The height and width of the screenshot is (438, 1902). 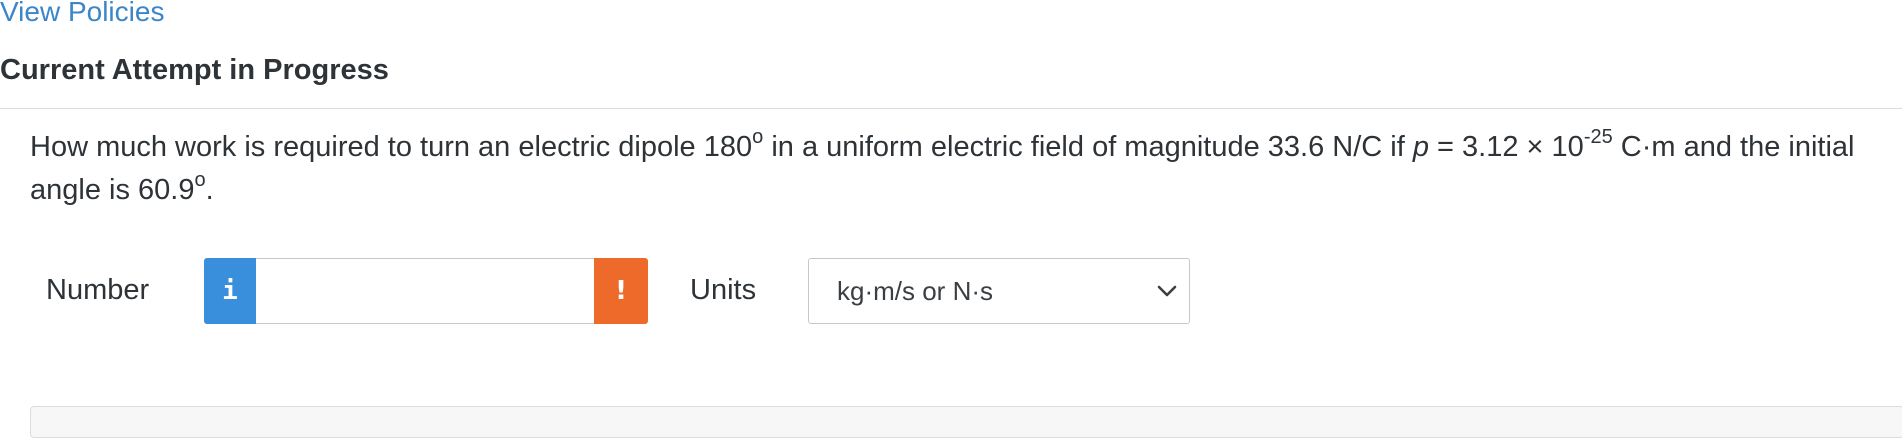 What do you see at coordinates (98, 290) in the screenshot?
I see `number-label: Number` at bounding box center [98, 290].